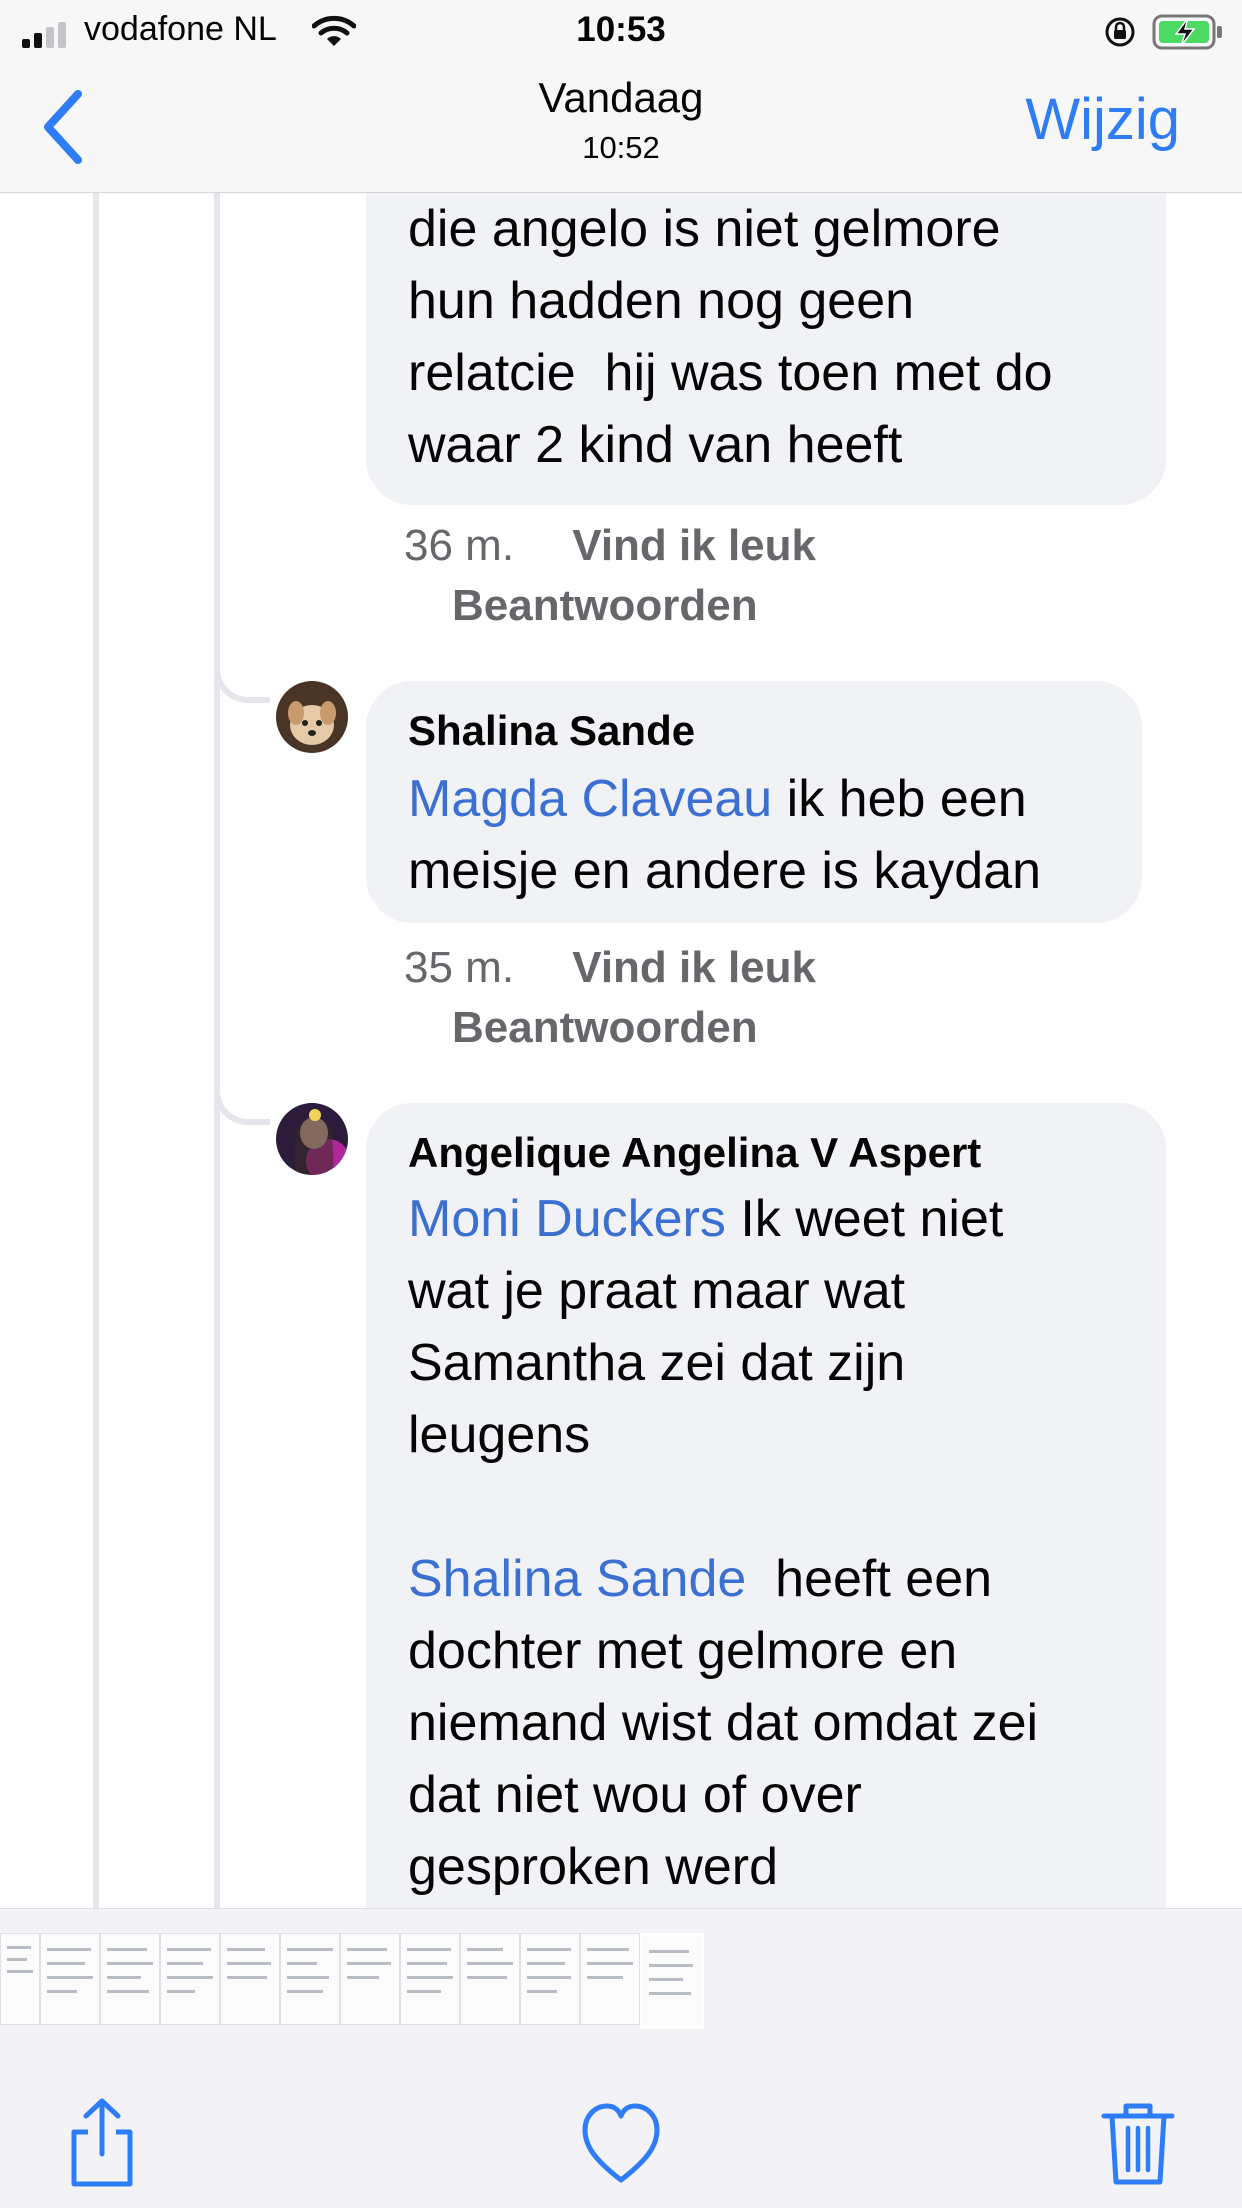 The height and width of the screenshot is (2208, 1242). I want to click on avatar-dog-image, so click(312, 717).